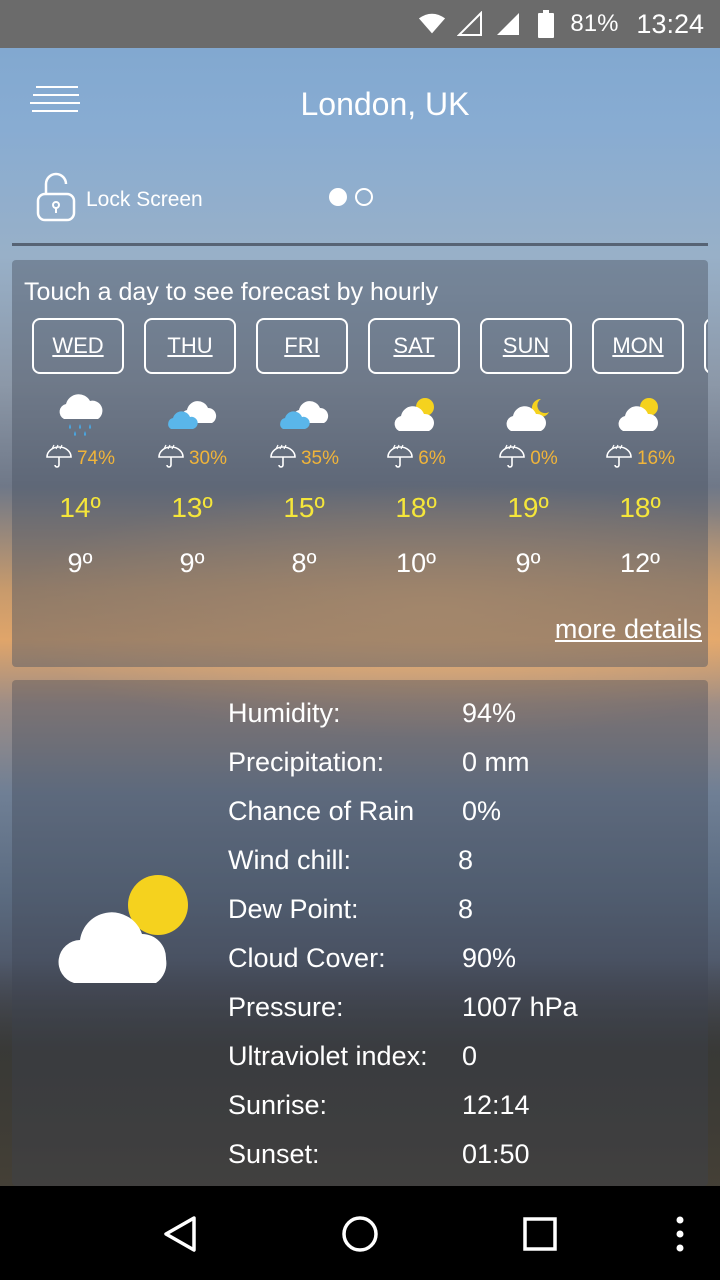  What do you see at coordinates (306, 762) in the screenshot?
I see `detail-label: Precipitation:` at bounding box center [306, 762].